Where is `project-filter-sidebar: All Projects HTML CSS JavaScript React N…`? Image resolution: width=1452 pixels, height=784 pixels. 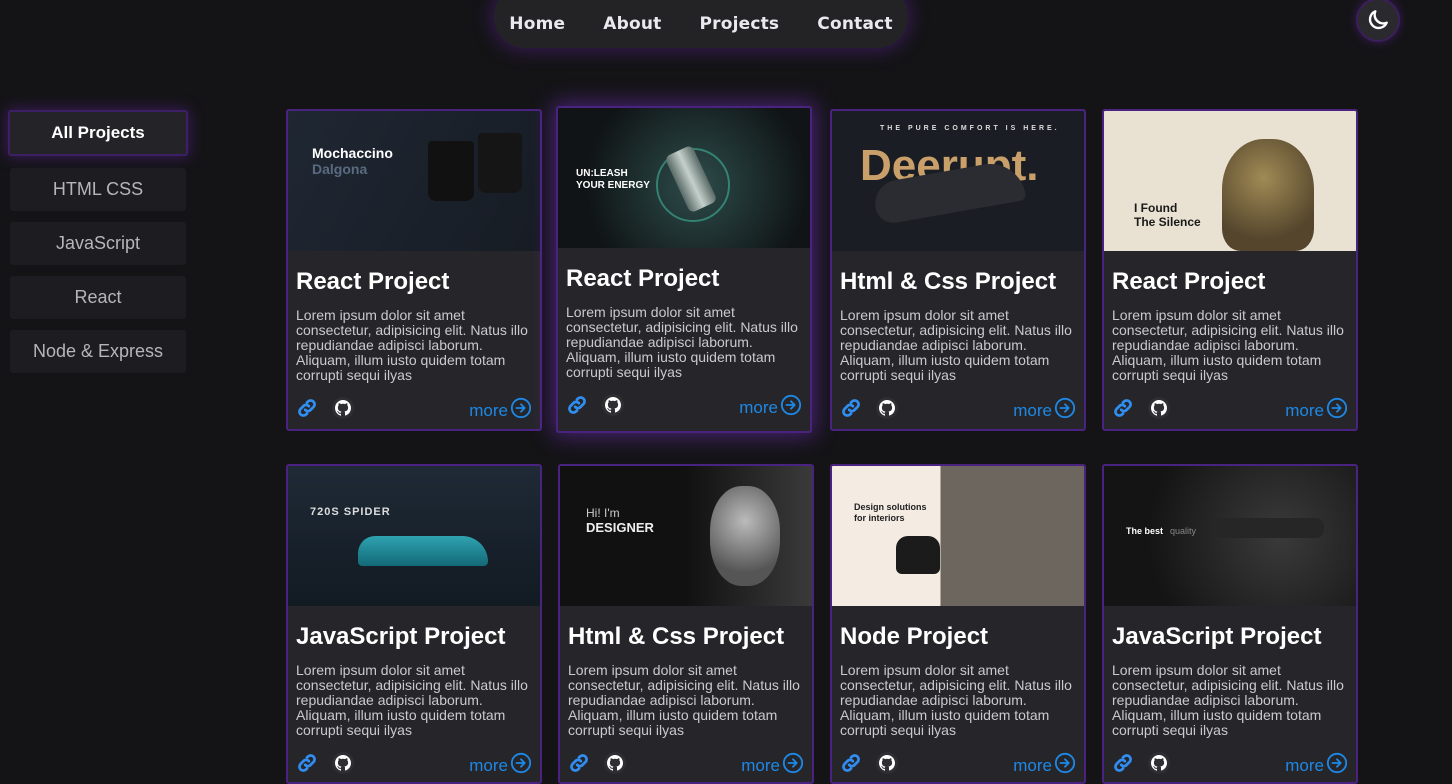
project-filter-sidebar: All Projects HTML CSS JavaScript React N… is located at coordinates (98, 247).